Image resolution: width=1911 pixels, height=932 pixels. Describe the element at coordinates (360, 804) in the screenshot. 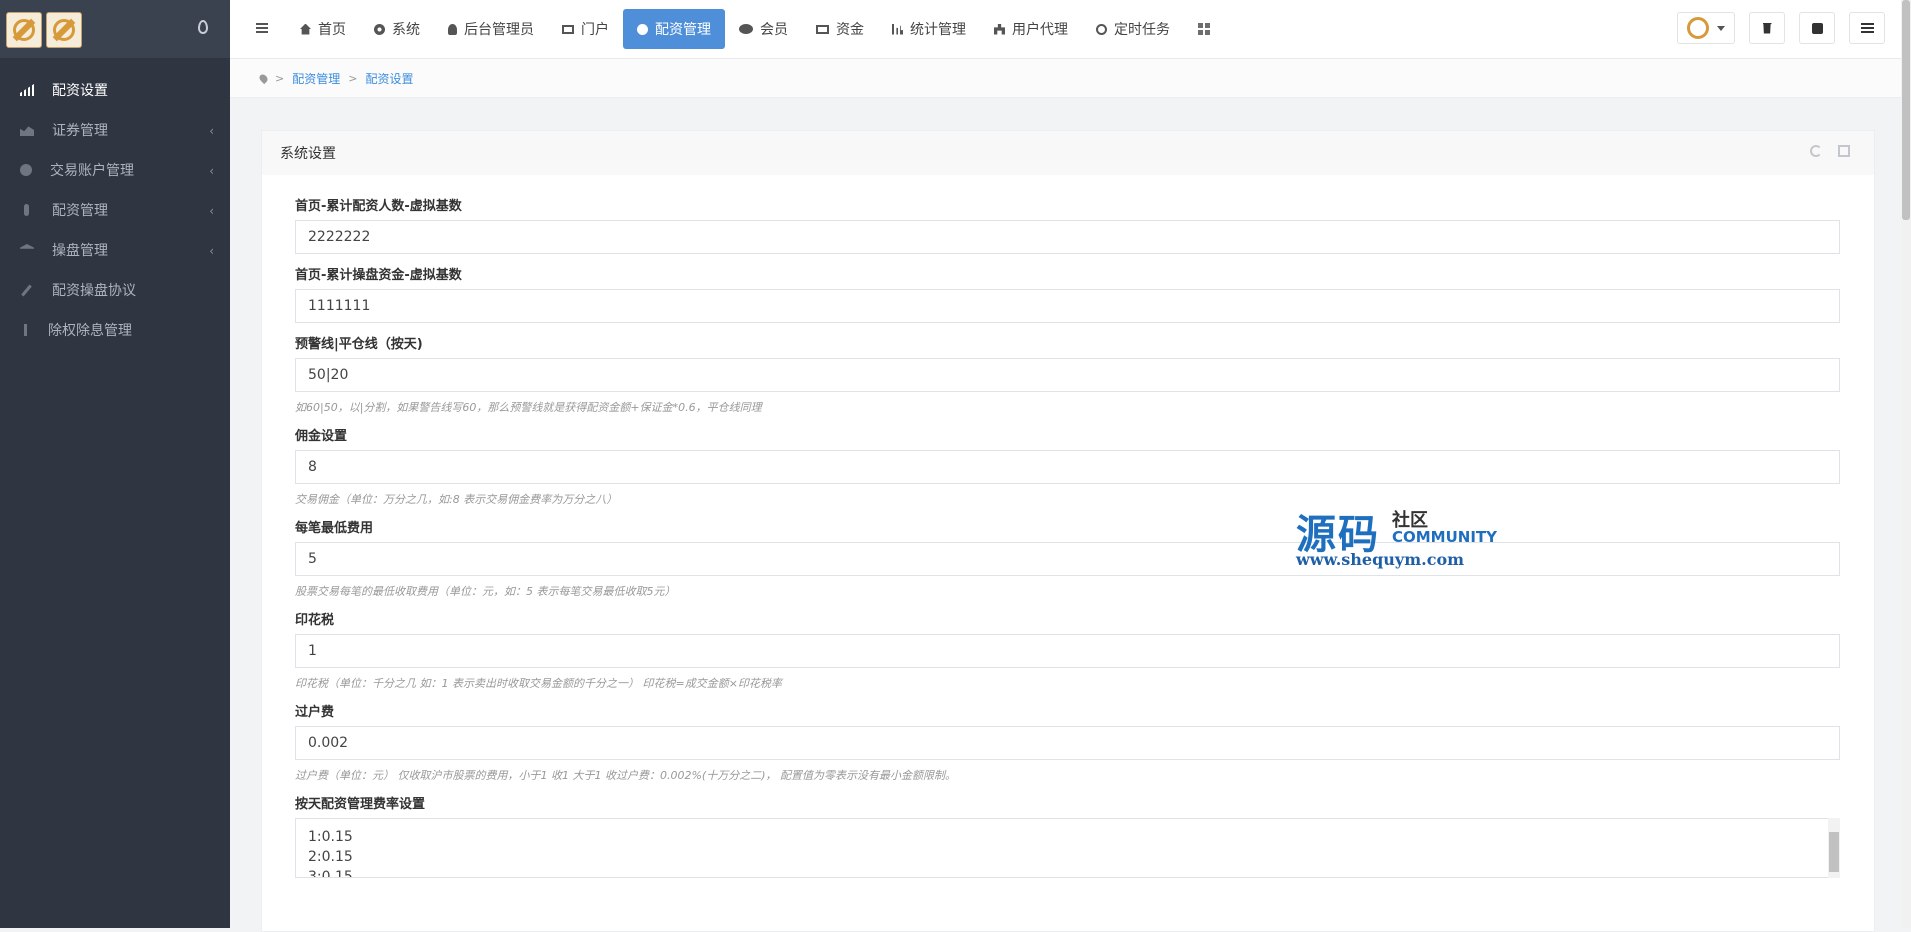

I see `field-label: 按天配资管理费率设置` at that location.